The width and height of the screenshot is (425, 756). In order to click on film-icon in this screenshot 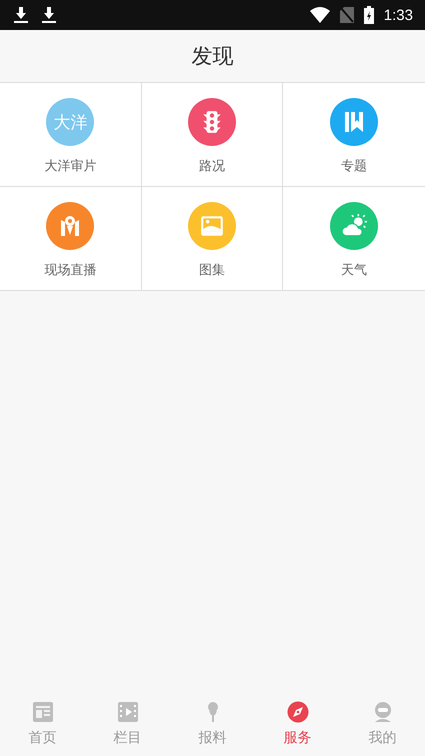, I will do `click(127, 712)`.